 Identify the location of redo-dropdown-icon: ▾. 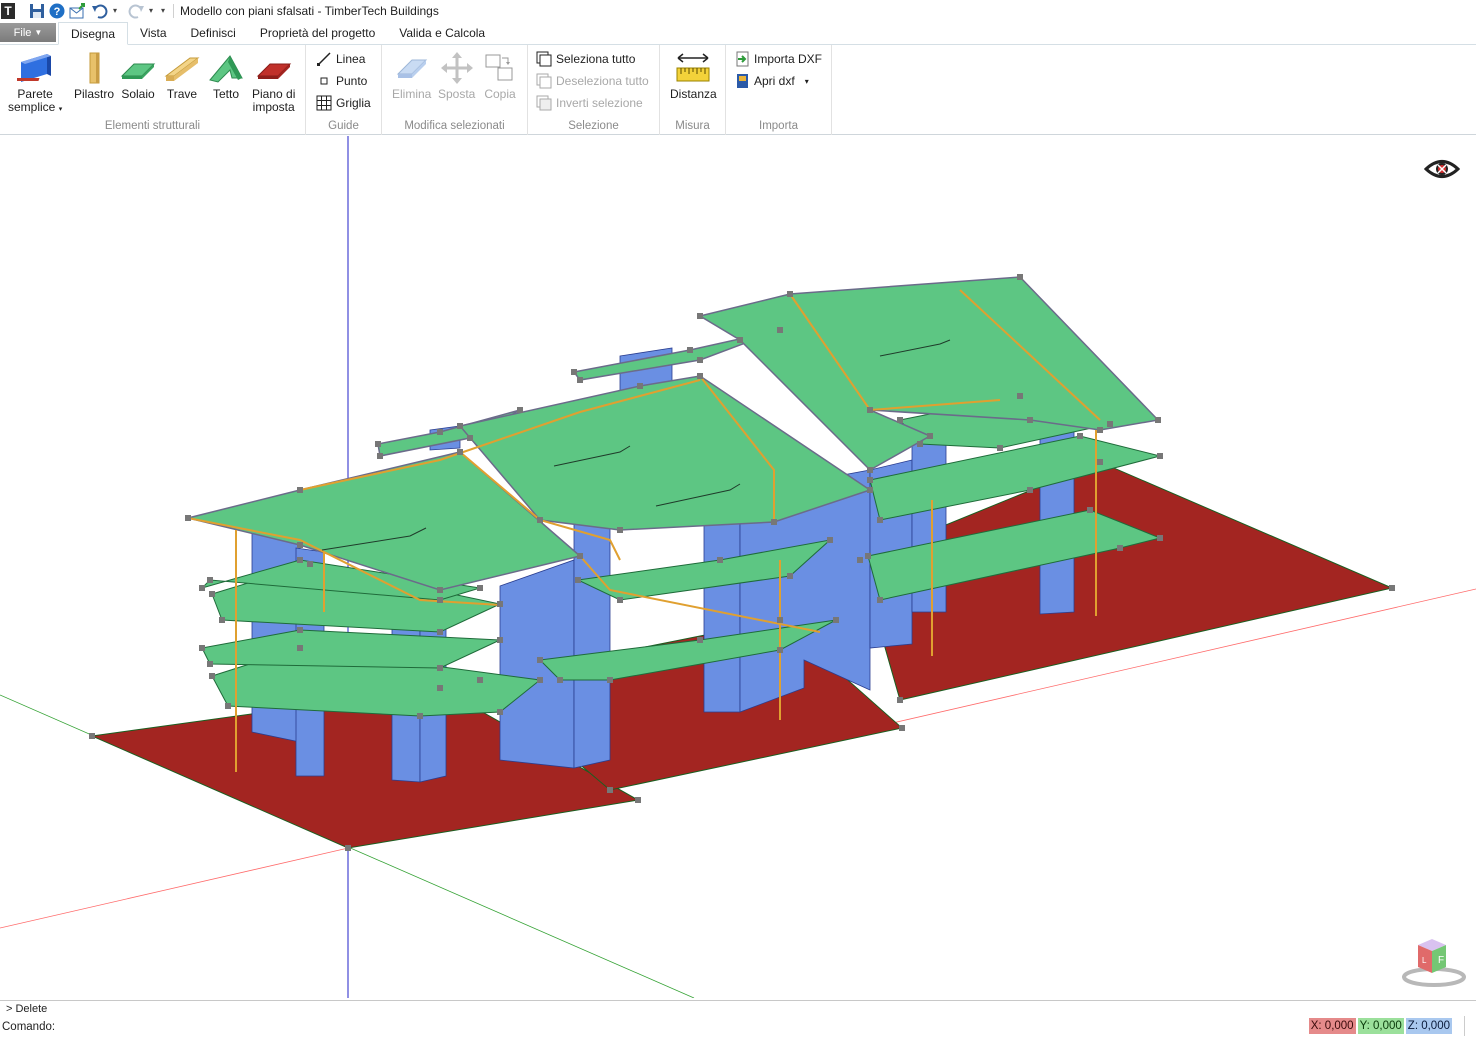
(151, 10).